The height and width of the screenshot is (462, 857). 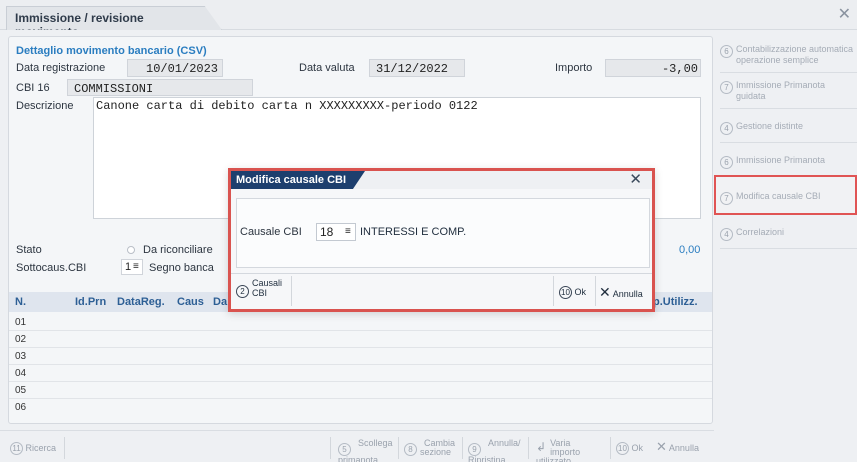 I want to click on dialog-annulla-button: ✕ Annulla, so click(x=621, y=292).